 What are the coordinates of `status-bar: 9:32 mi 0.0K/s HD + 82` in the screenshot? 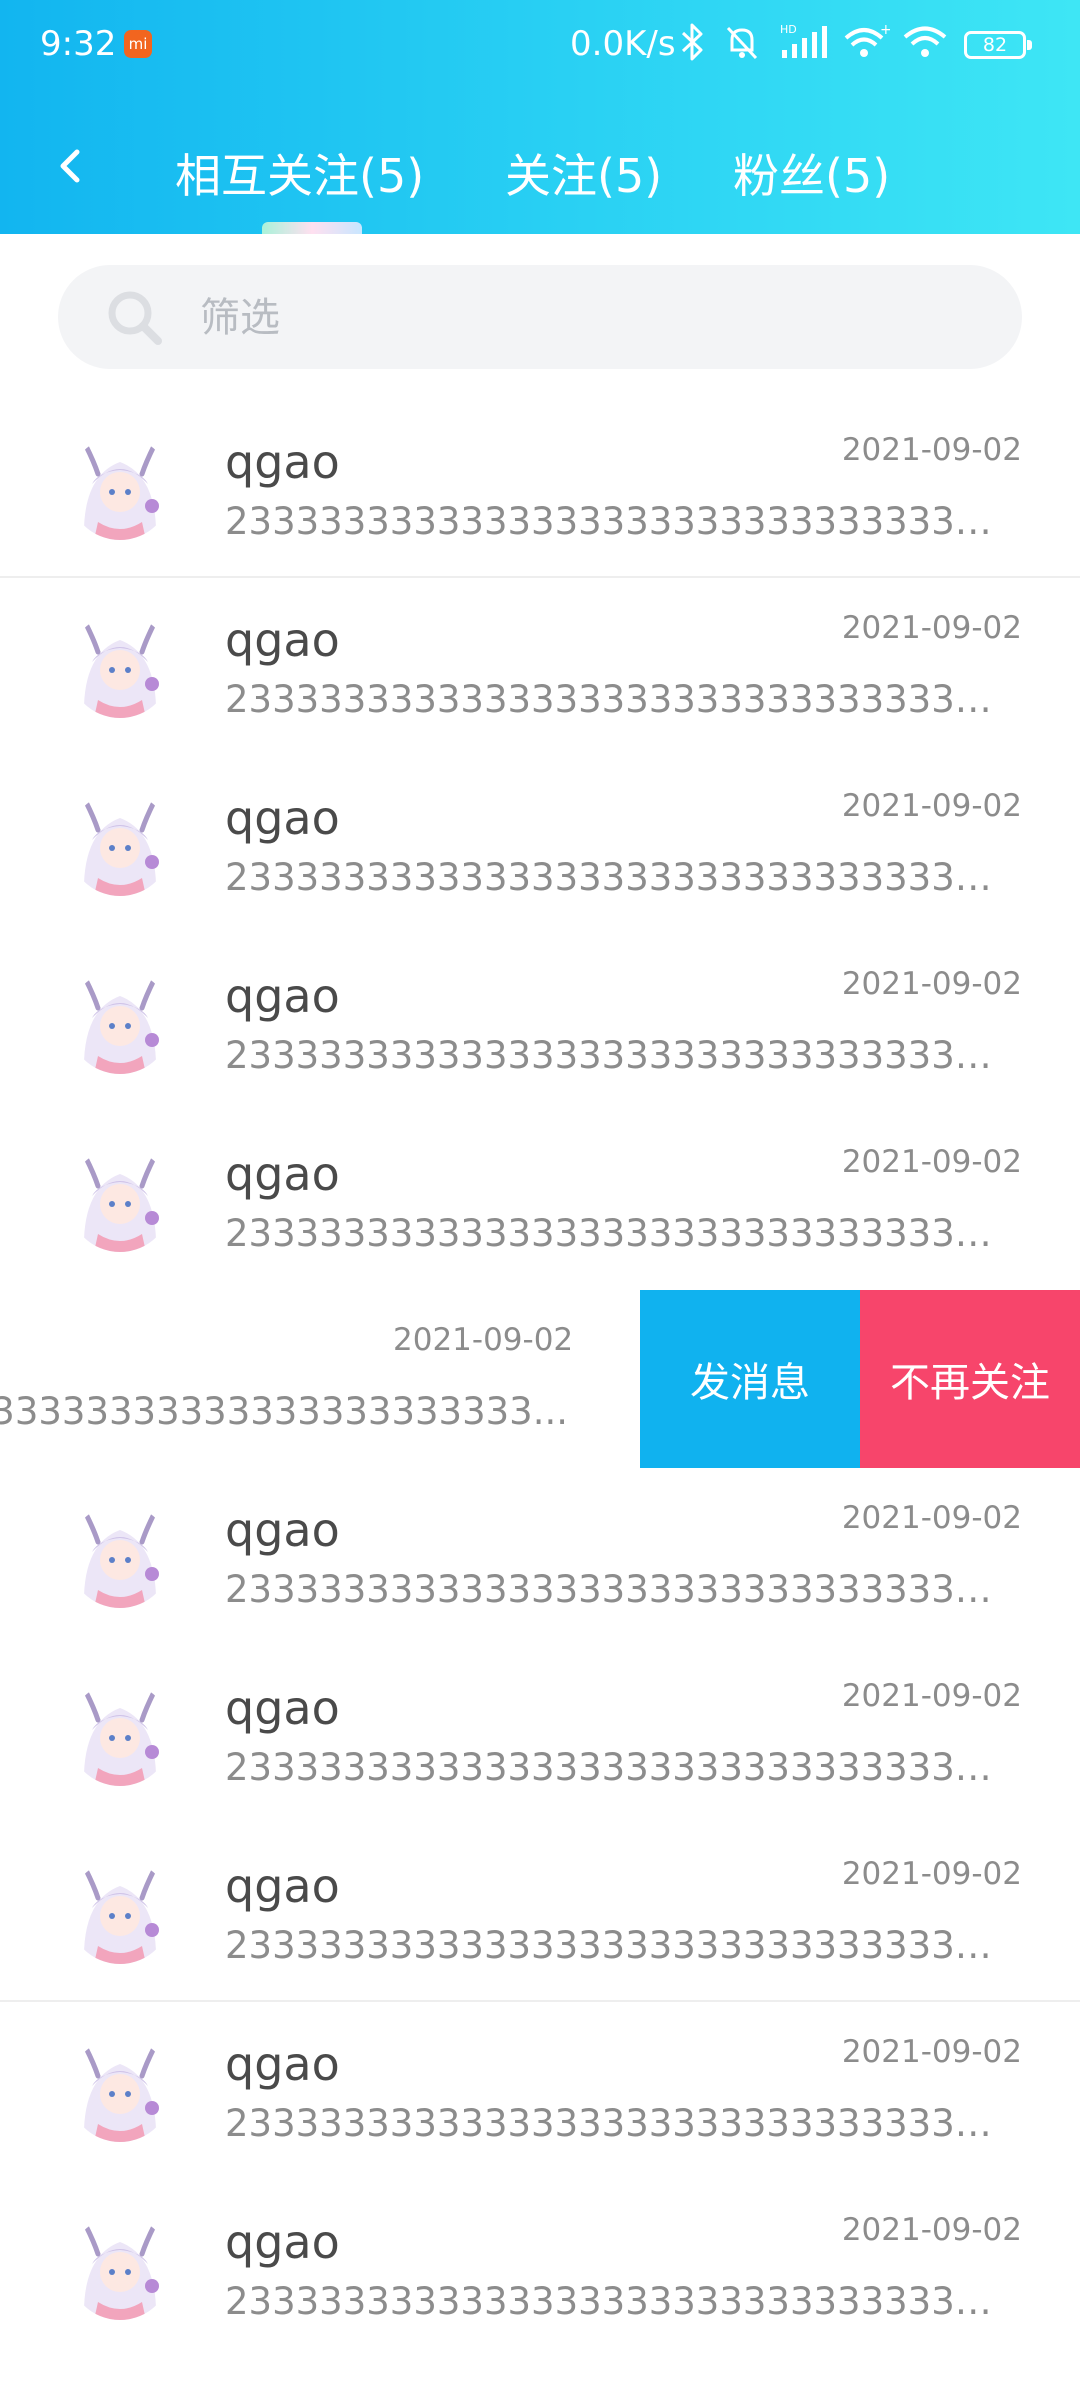 It's located at (540, 46).